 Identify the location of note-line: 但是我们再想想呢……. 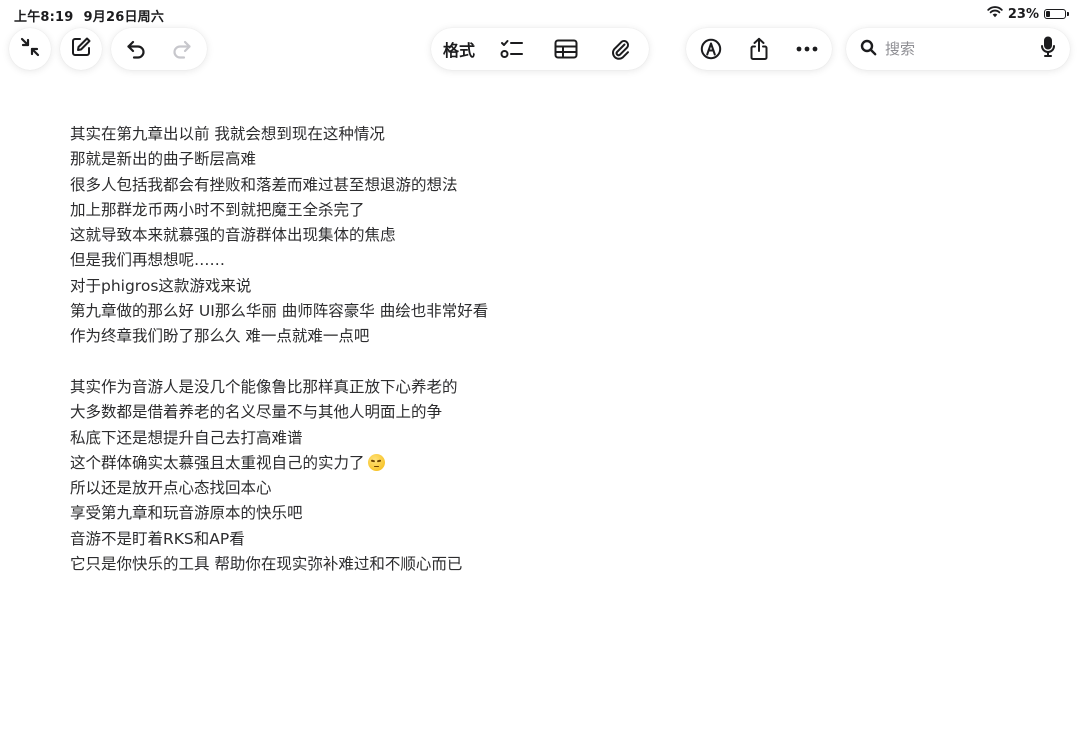
(520, 260).